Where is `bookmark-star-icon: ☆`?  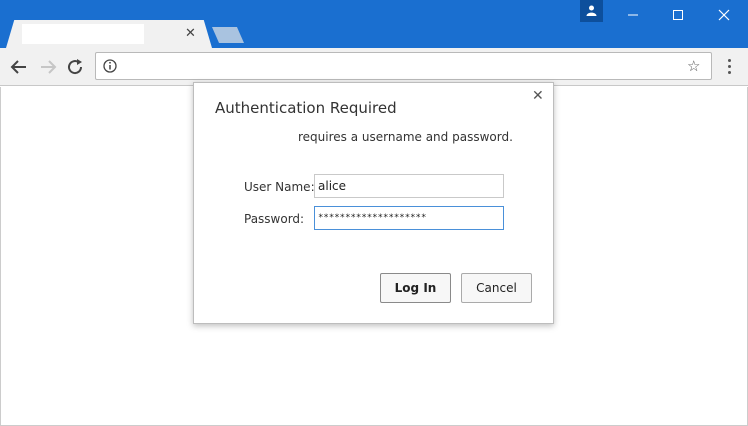
bookmark-star-icon: ☆ is located at coordinates (693, 66).